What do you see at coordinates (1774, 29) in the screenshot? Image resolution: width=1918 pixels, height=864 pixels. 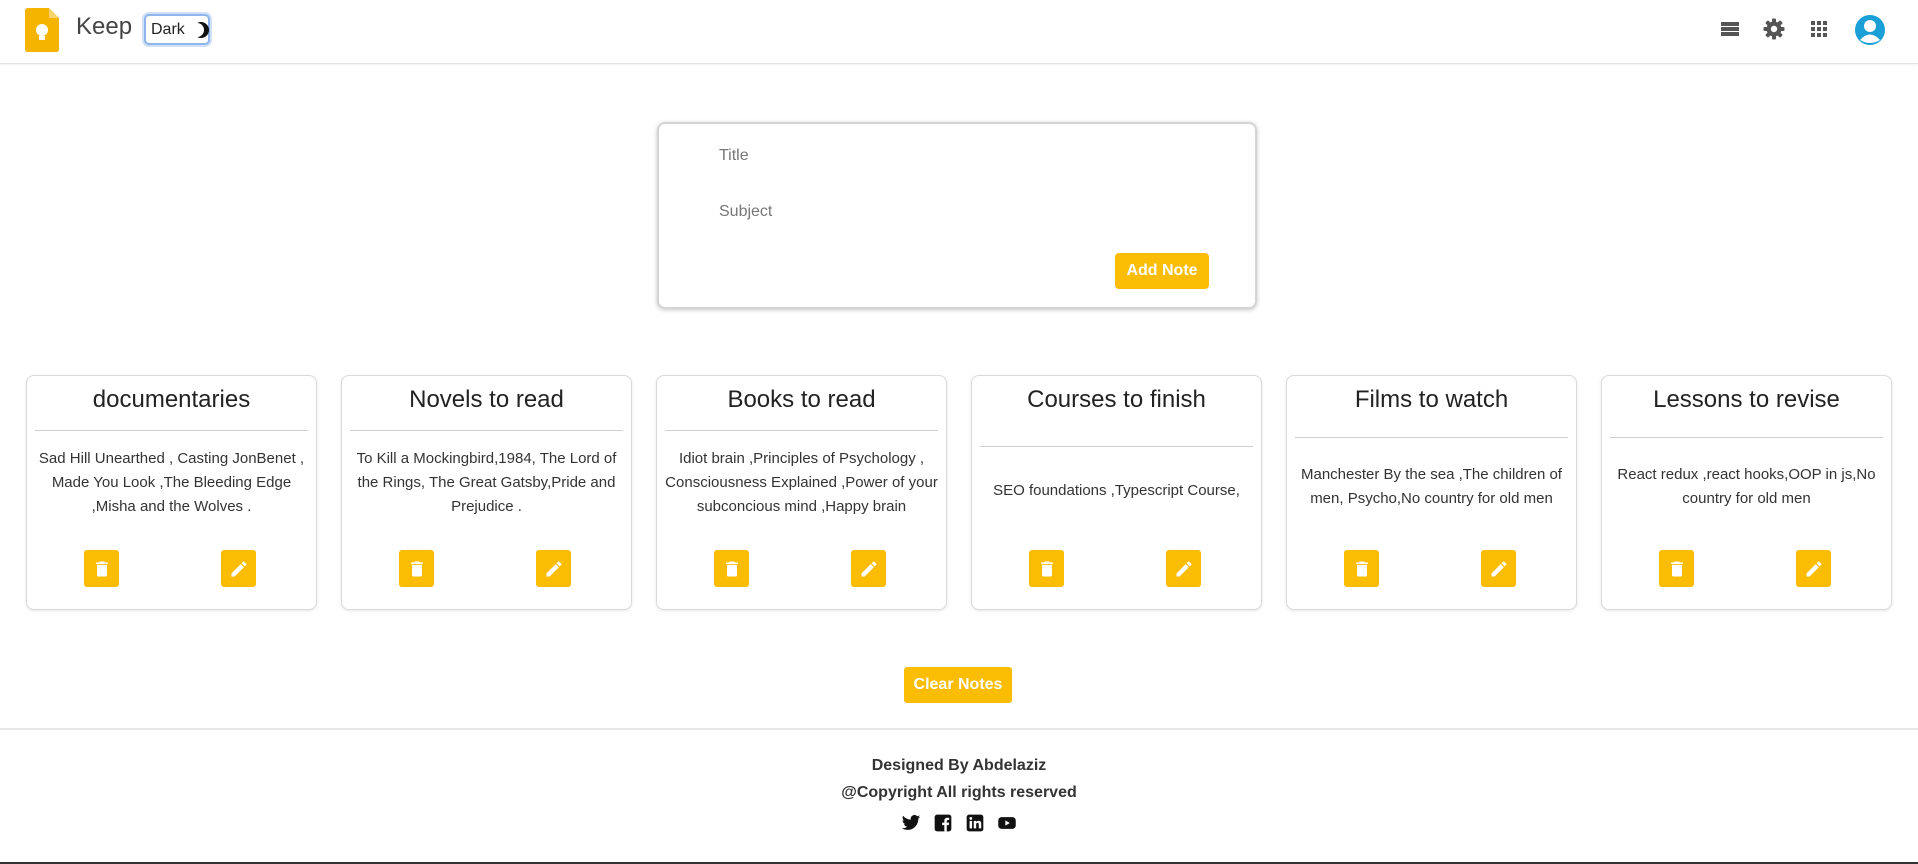 I see `settings-gear-icon` at bounding box center [1774, 29].